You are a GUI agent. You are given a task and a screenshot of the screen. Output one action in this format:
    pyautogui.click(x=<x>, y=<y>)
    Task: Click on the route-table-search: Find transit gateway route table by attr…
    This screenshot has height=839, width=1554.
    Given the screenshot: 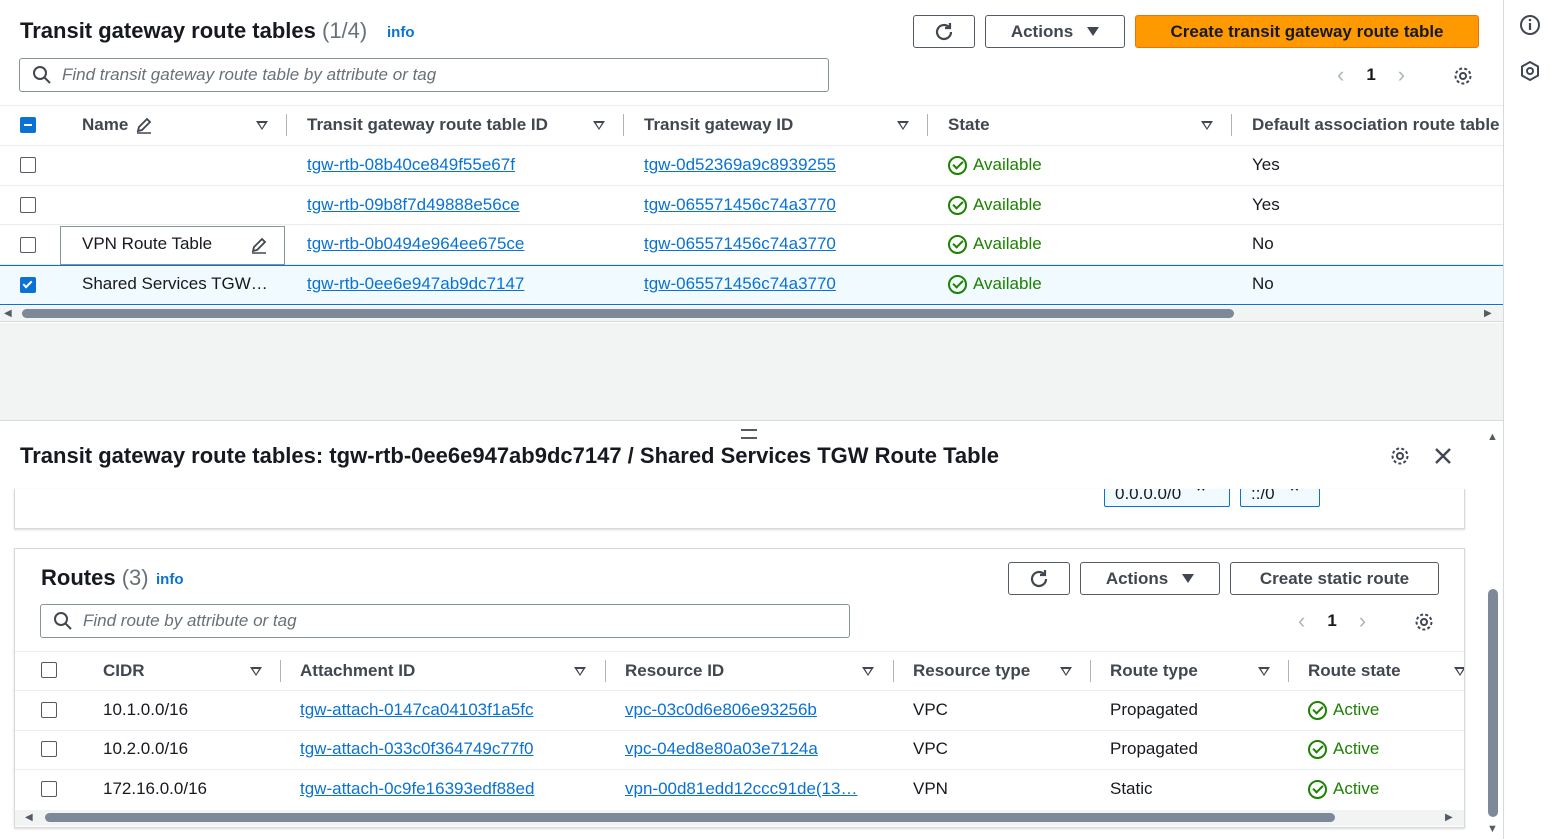 What is the action you would take?
    pyautogui.click(x=424, y=75)
    